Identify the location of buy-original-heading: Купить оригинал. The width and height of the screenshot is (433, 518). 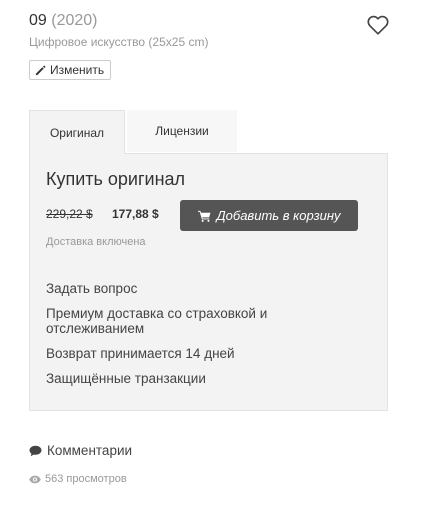
(116, 179).